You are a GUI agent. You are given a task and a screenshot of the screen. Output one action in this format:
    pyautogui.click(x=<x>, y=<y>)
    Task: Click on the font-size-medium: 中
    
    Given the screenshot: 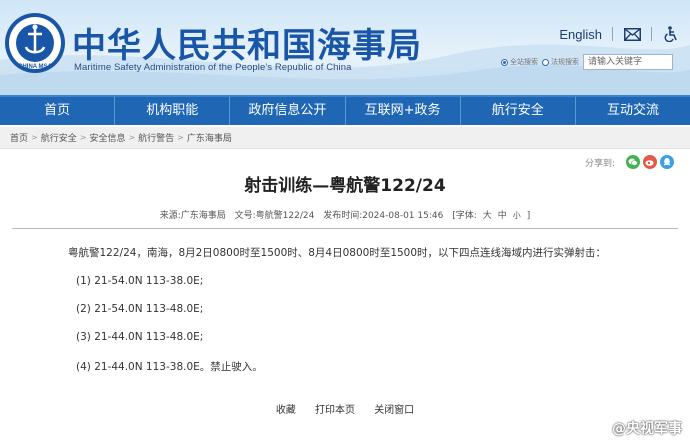 What is the action you would take?
    pyautogui.click(x=502, y=216)
    